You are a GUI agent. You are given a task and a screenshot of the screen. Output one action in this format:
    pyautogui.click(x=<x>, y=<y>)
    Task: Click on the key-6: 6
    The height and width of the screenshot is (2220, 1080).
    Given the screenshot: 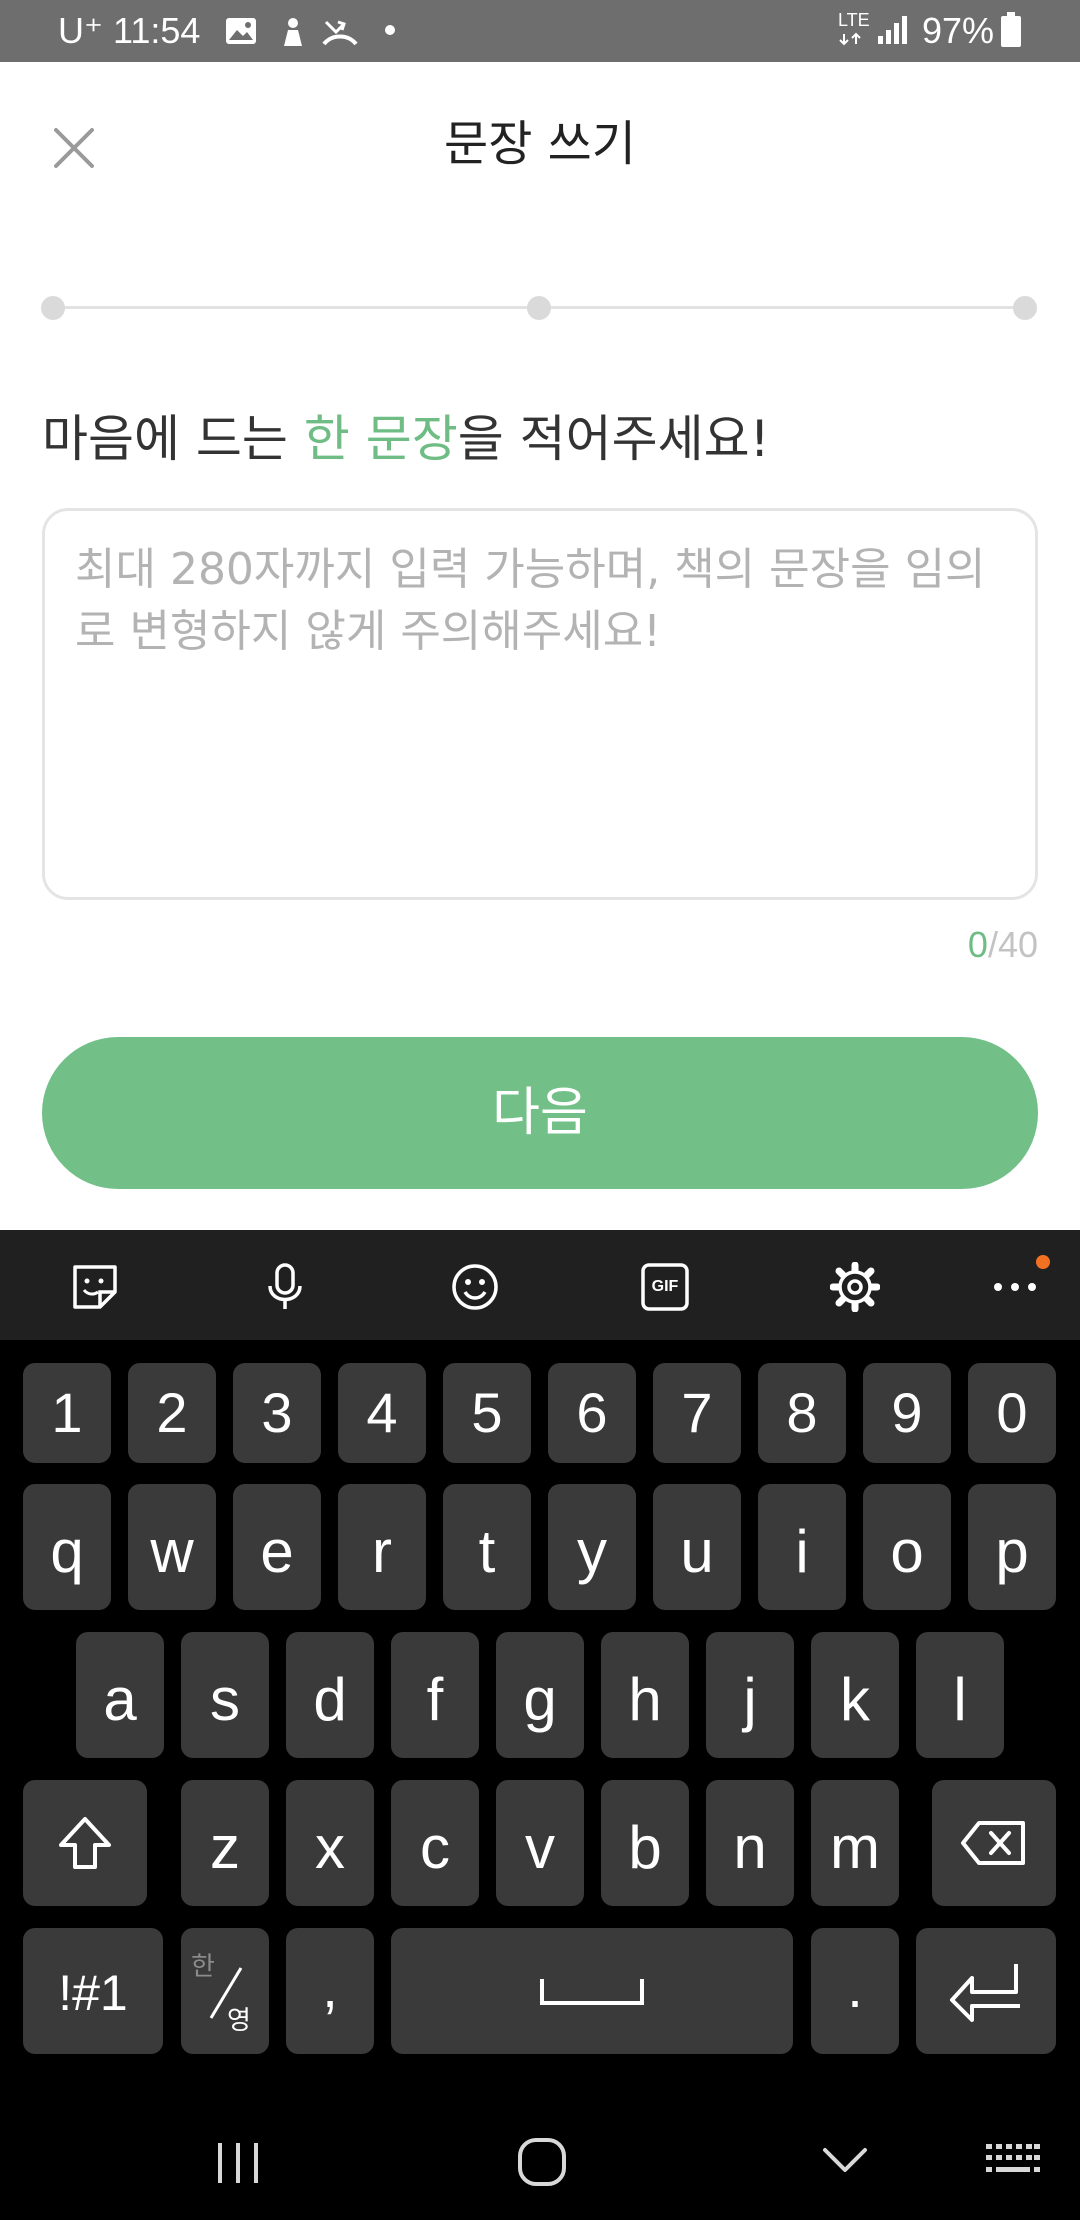 What is the action you would take?
    pyautogui.click(x=592, y=1413)
    